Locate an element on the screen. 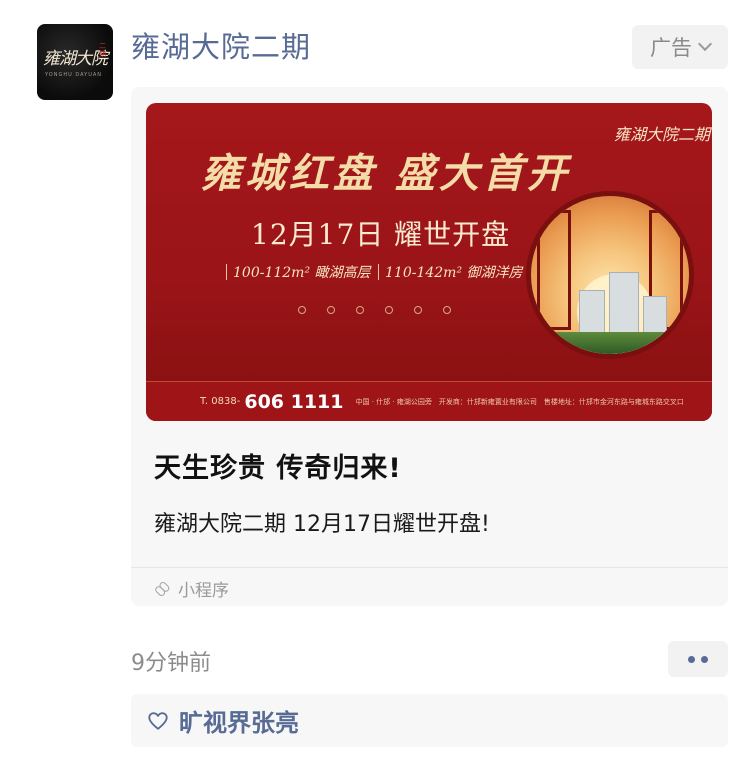 The image size is (750, 769). avatar-logo-sub: YONGHU DAYUAN is located at coordinates (74, 75).